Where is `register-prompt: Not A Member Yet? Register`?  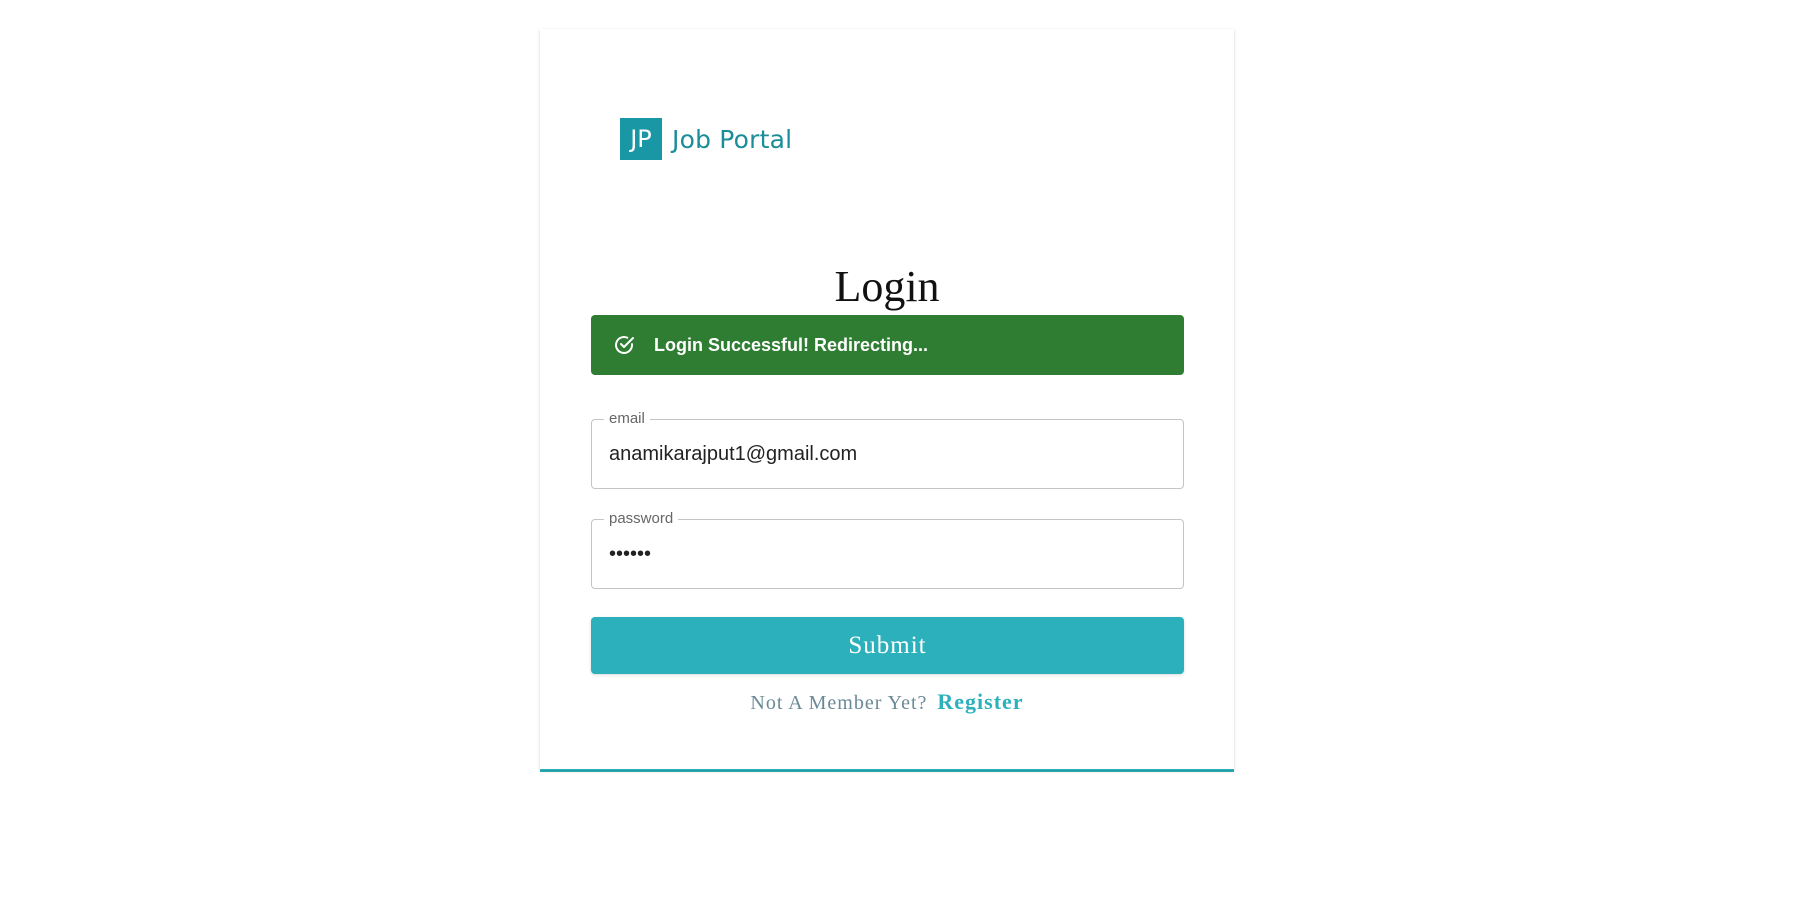 register-prompt: Not A Member Yet? Register is located at coordinates (887, 702).